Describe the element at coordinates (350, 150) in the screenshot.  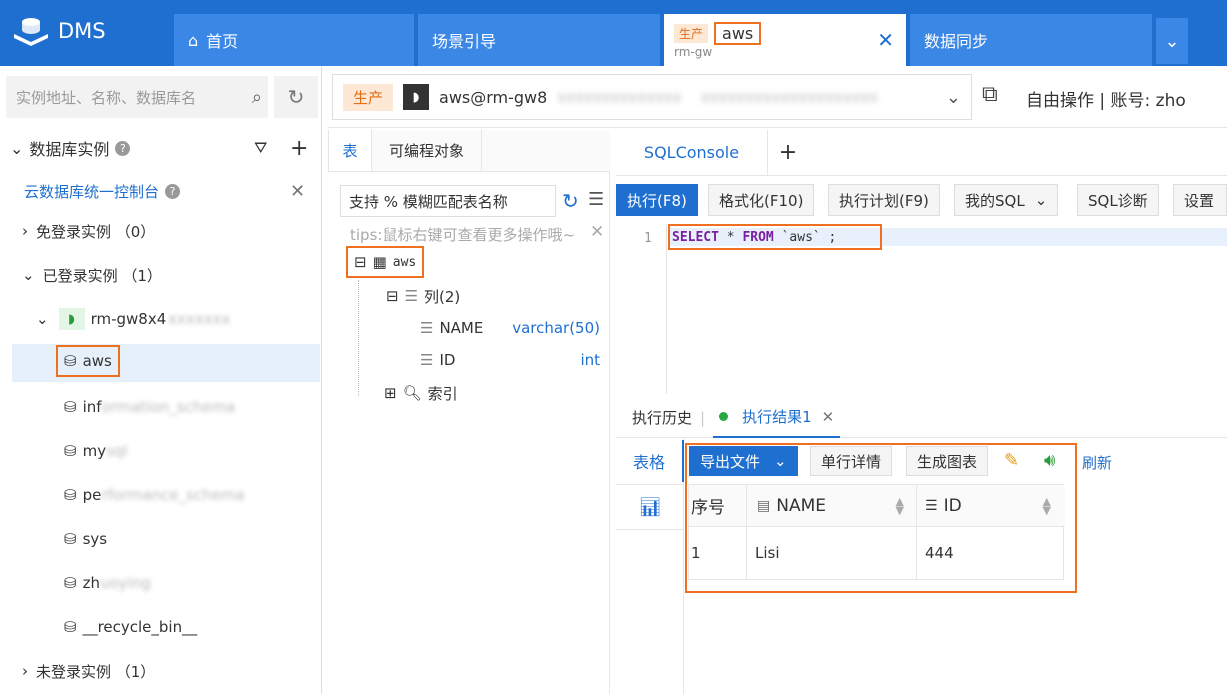
I see `tab-table: 表` at that location.